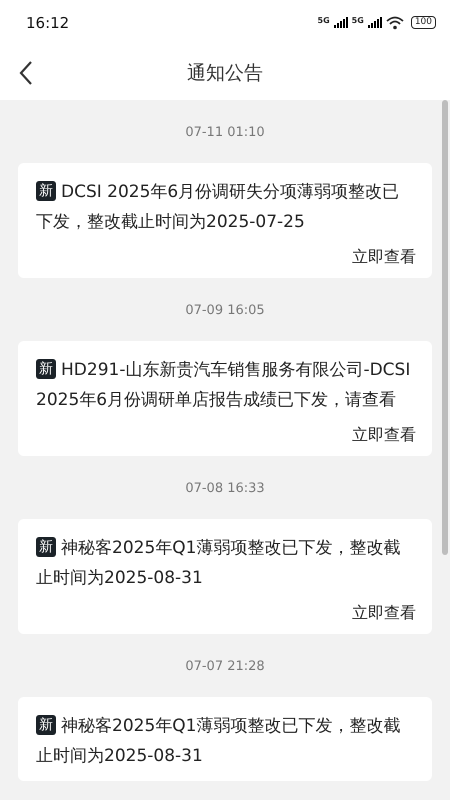  Describe the element at coordinates (395, 23) in the screenshot. I see `wifi-icon` at that location.